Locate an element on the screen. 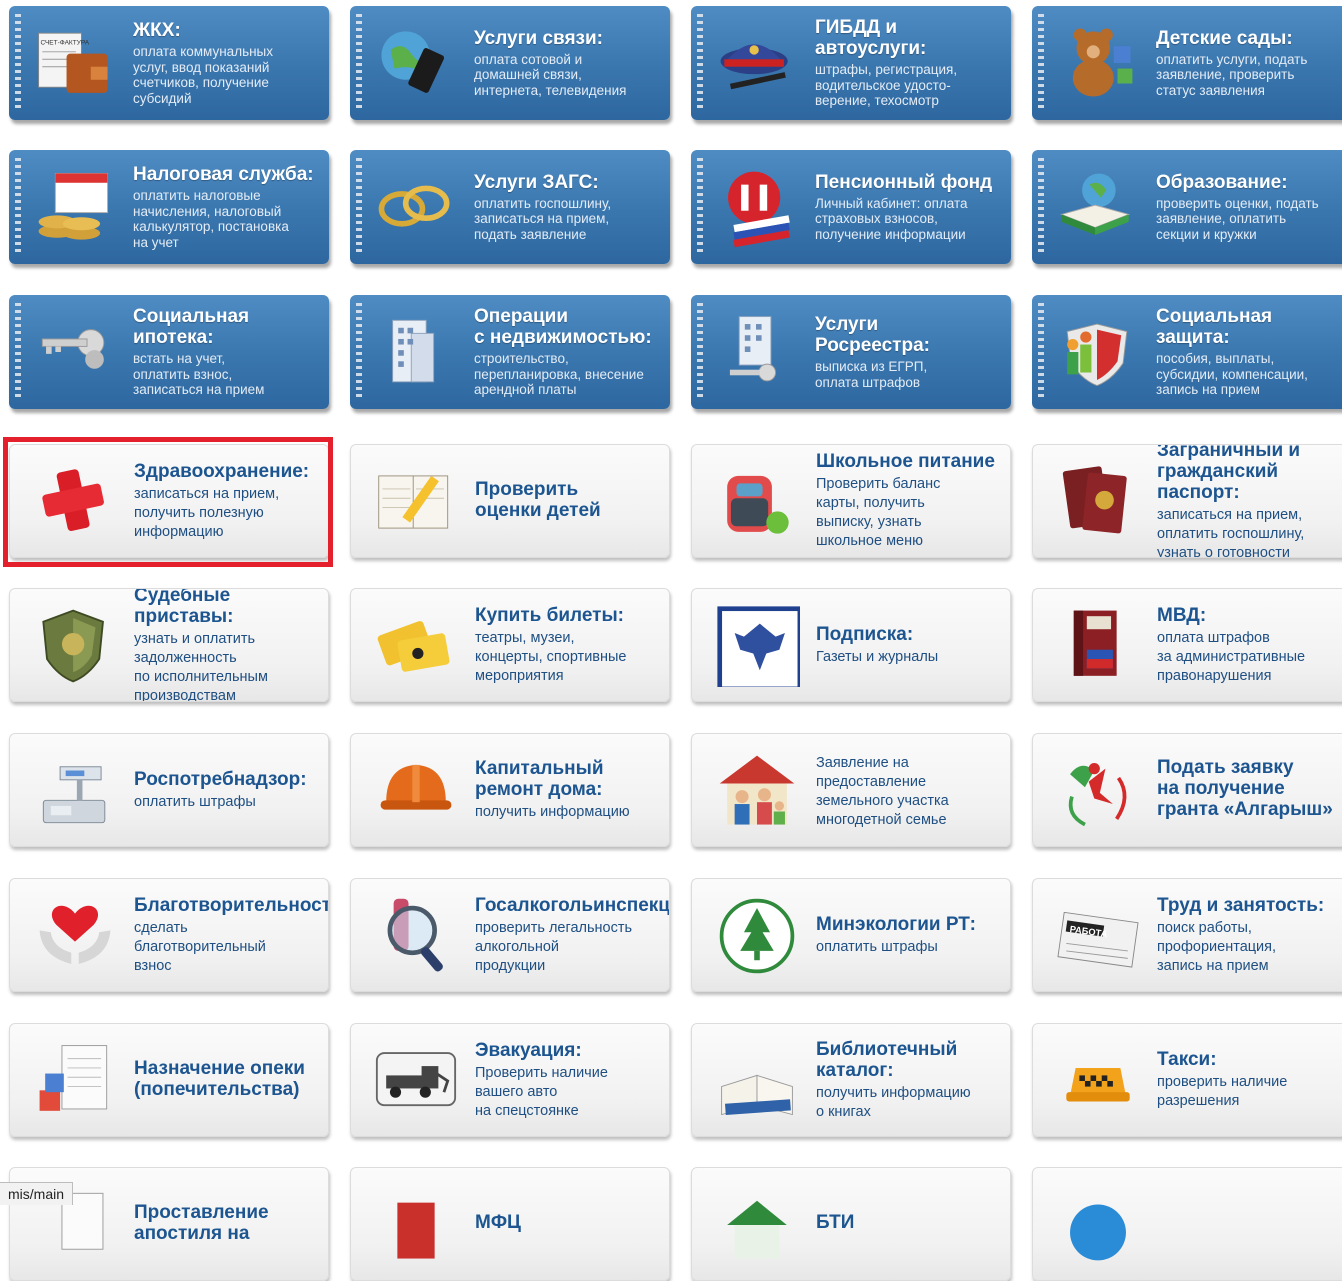  tile-title: Школьное питание is located at coordinates (905, 461).